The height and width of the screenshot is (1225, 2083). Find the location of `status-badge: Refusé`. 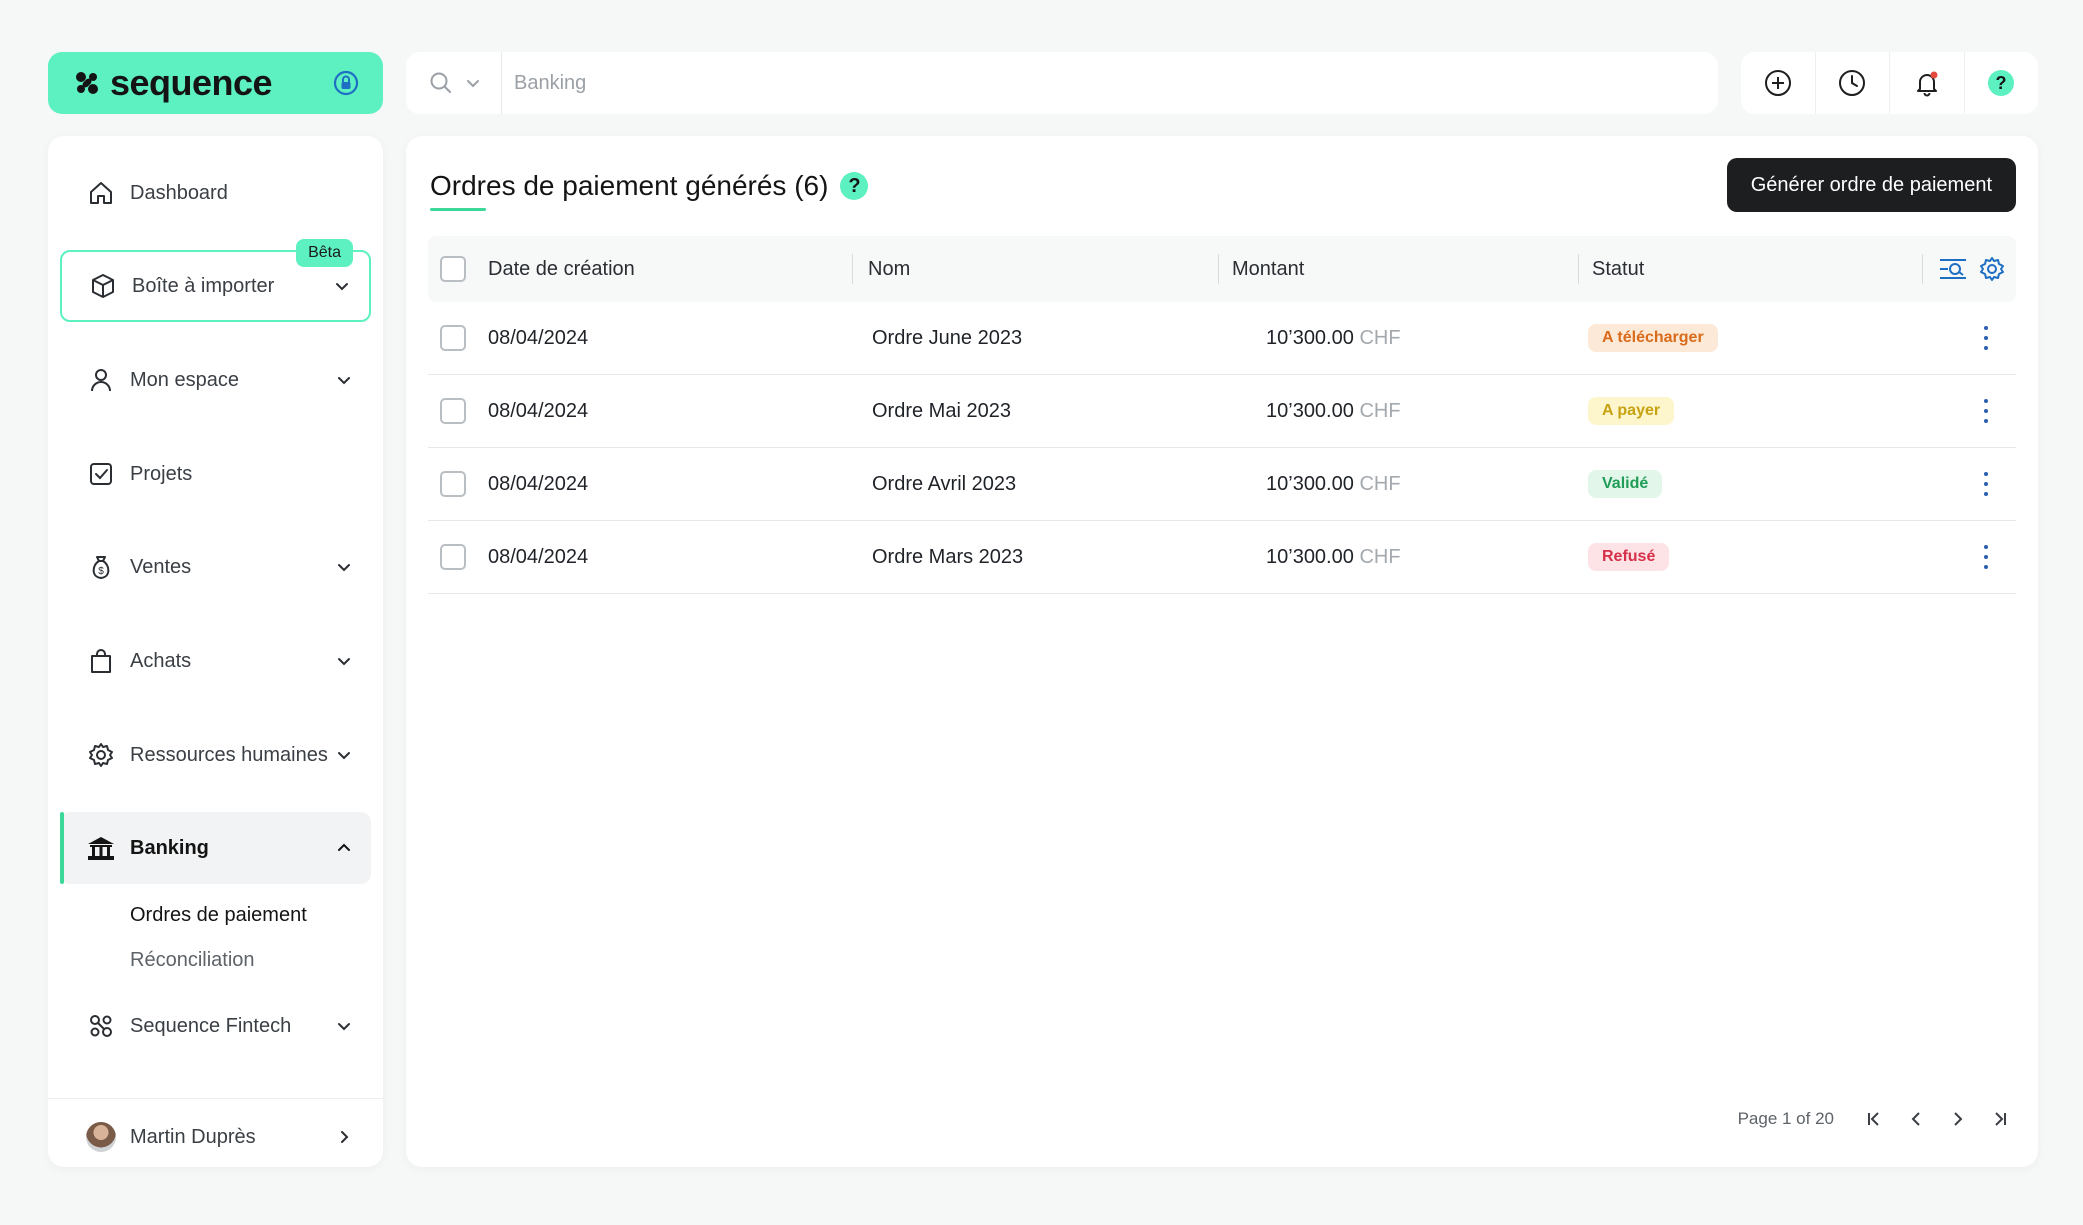

status-badge: Refusé is located at coordinates (1629, 557).